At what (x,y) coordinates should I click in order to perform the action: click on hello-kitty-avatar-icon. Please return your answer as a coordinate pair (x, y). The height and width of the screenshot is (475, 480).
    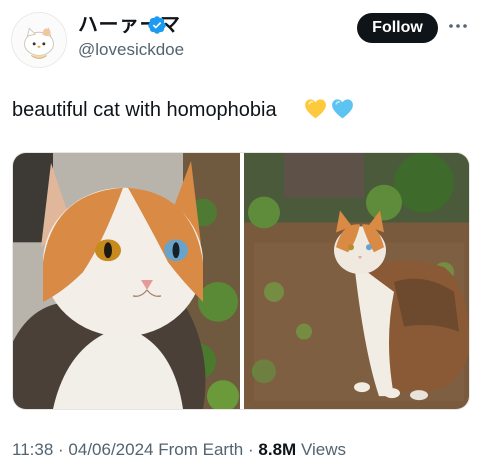
    Looking at the image, I should click on (39, 40).